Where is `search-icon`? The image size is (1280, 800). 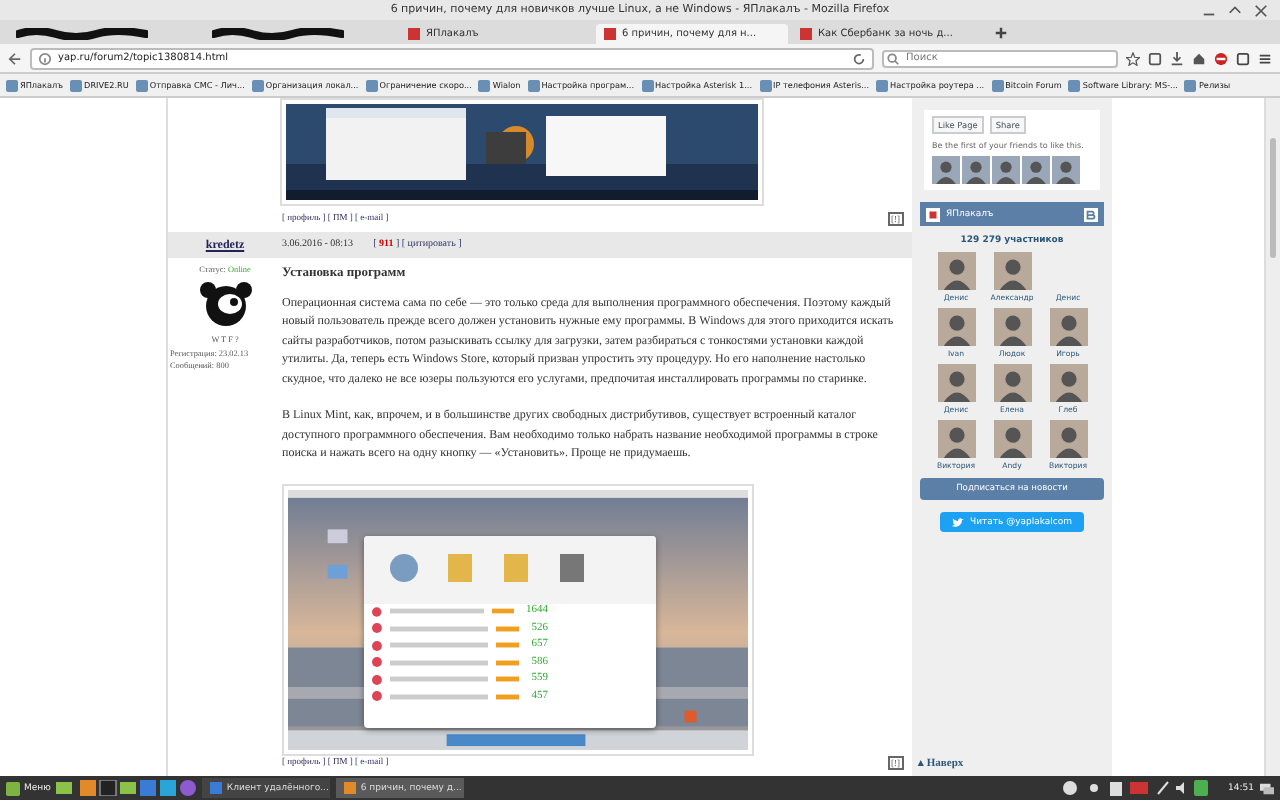 search-icon is located at coordinates (893, 58).